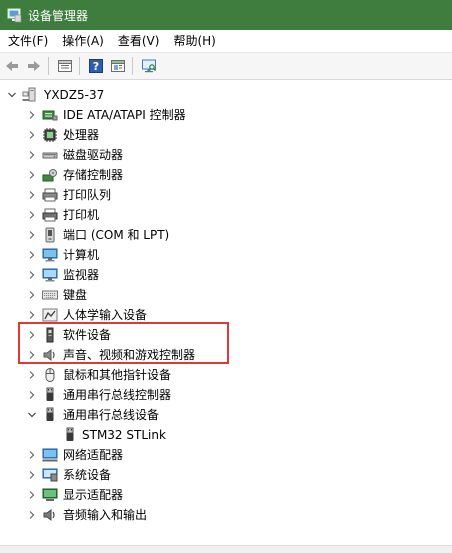  Describe the element at coordinates (226, 155) in the screenshot. I see `tree-category-row: 磁盘驱动器` at that location.